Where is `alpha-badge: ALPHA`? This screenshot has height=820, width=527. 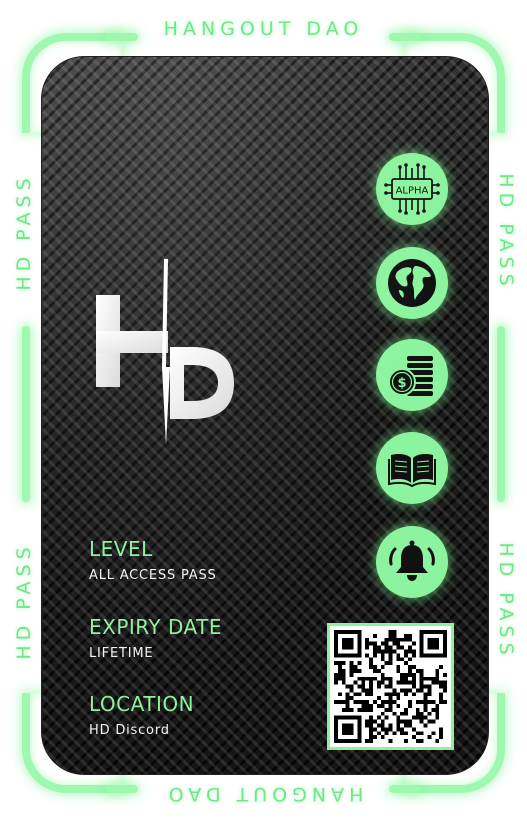
alpha-badge: ALPHA is located at coordinates (412, 189).